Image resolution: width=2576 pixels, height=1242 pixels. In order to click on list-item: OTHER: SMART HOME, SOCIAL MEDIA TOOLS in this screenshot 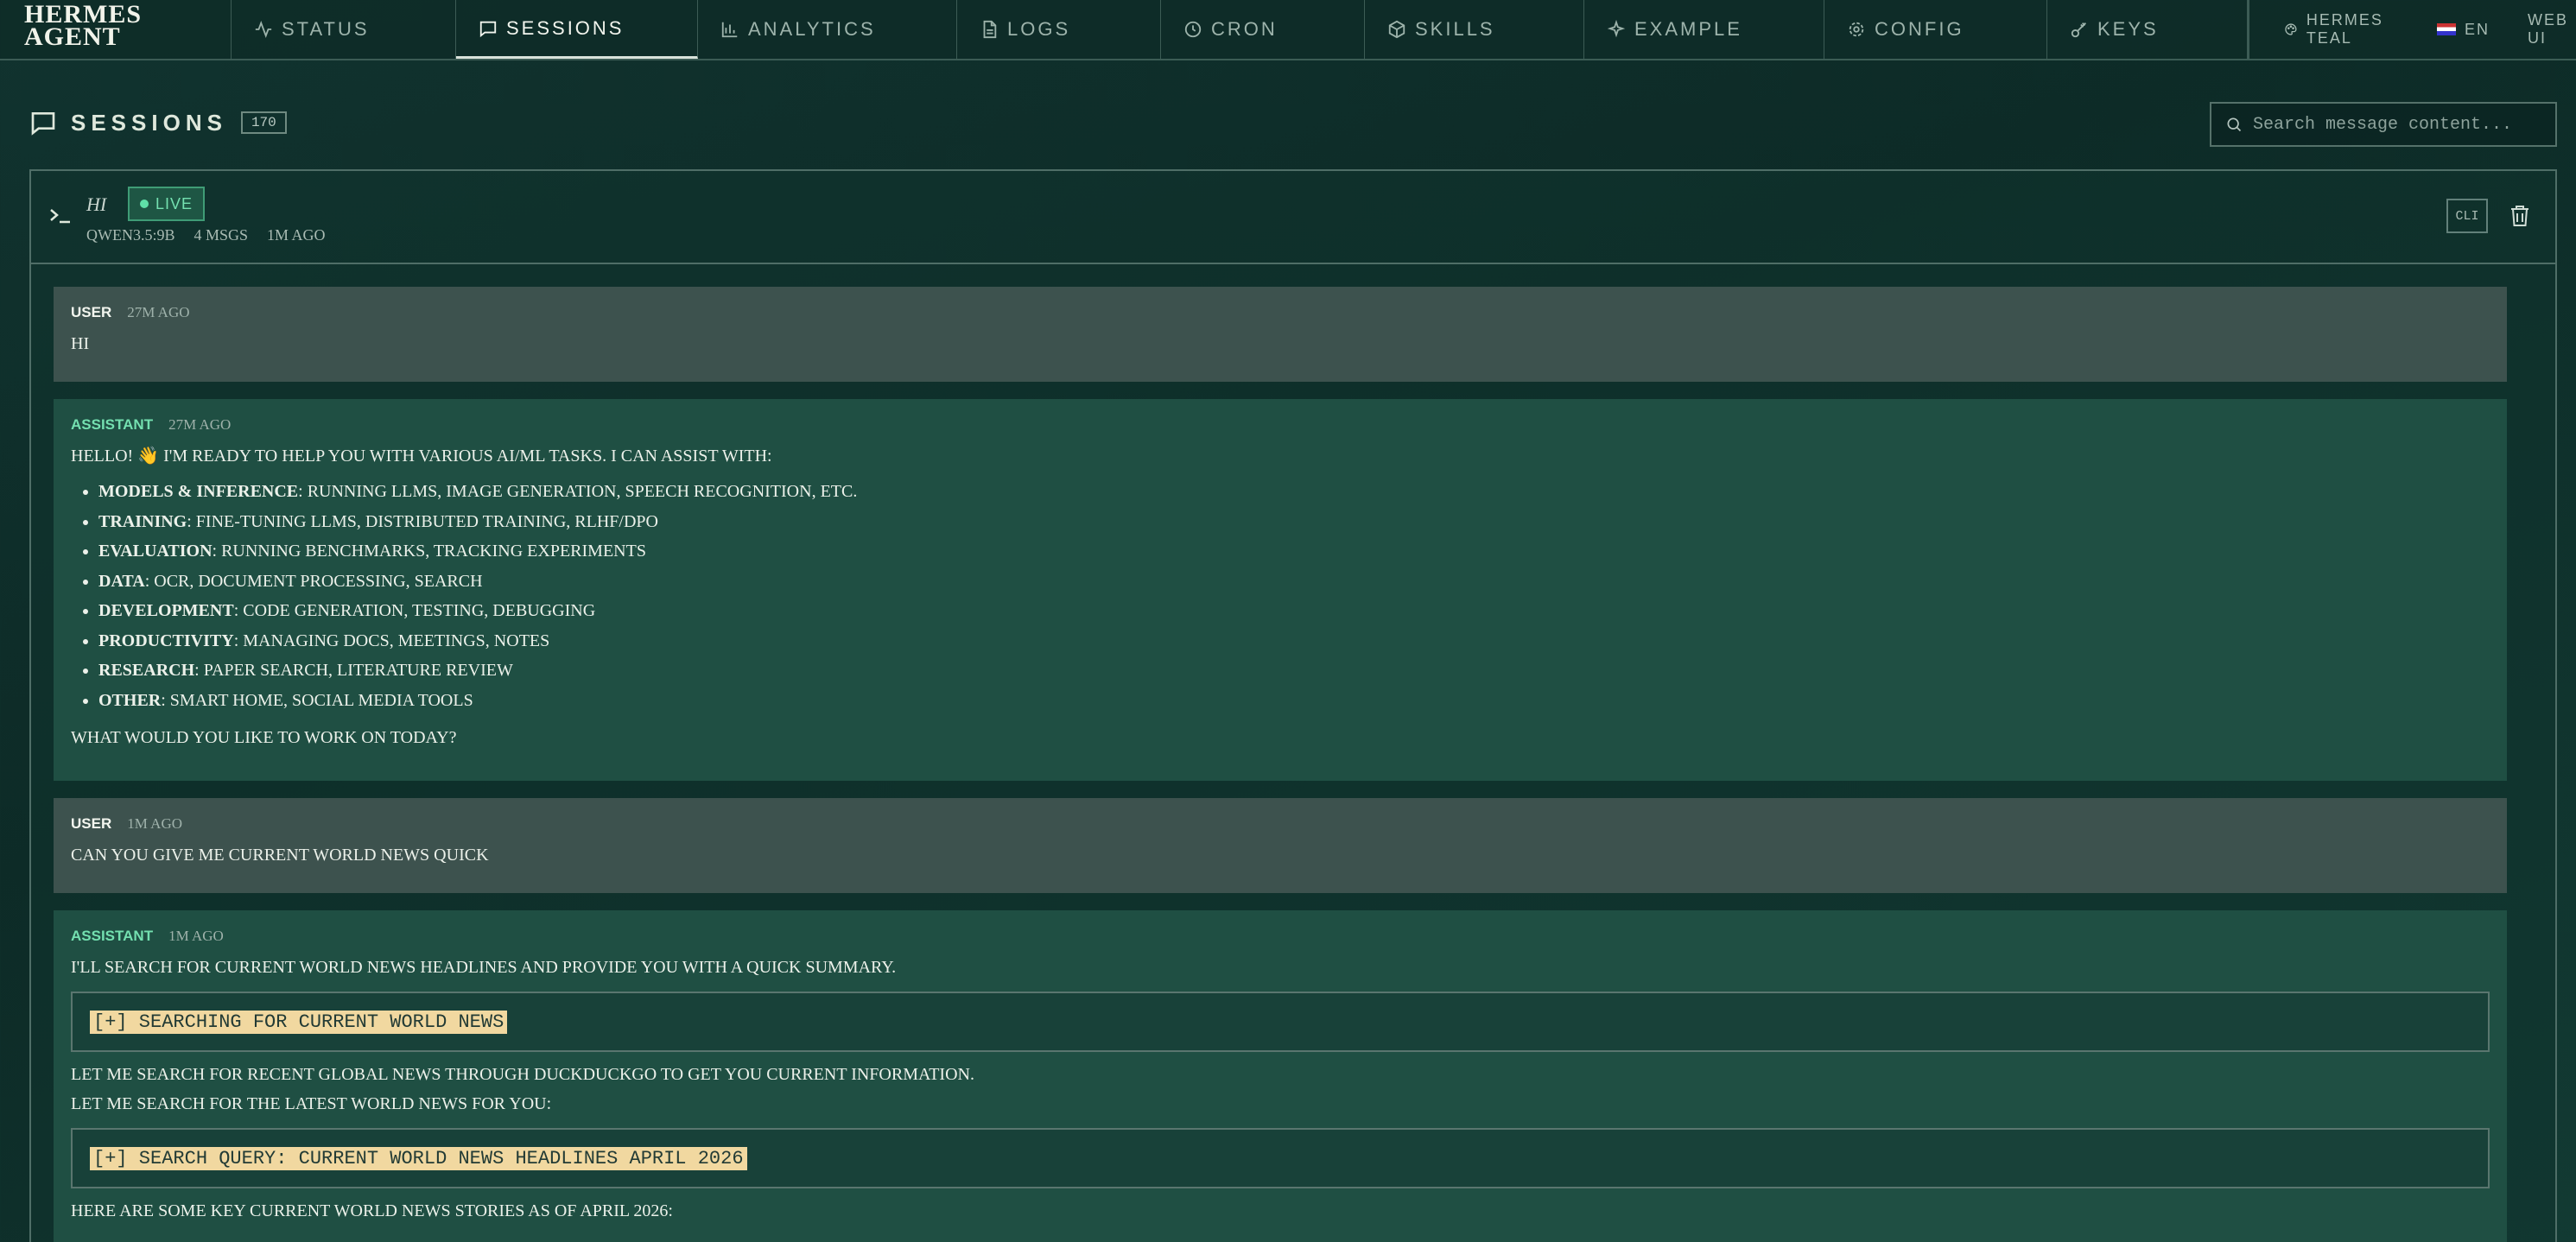, I will do `click(1294, 701)`.